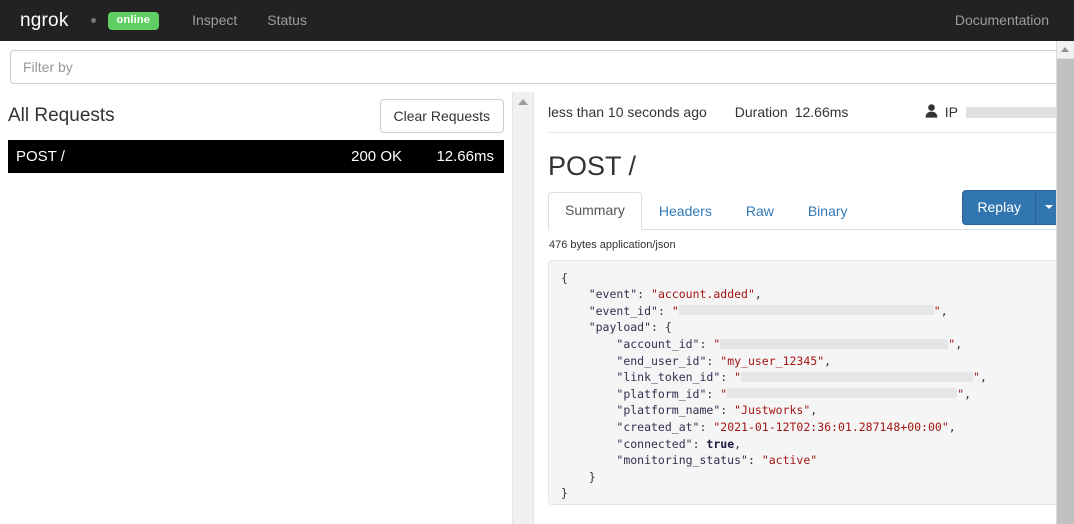 This screenshot has height=524, width=1074. Describe the element at coordinates (661, 360) in the screenshot. I see `json-key: "end_user_id"` at that location.